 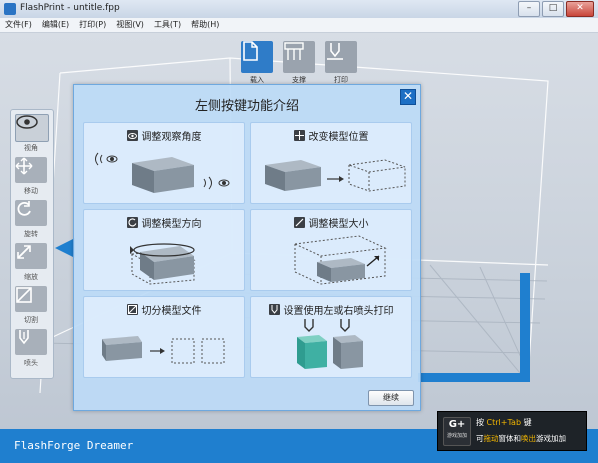 I want to click on notification-line-1: 按 Ctrl+Tab 键, so click(x=504, y=422).